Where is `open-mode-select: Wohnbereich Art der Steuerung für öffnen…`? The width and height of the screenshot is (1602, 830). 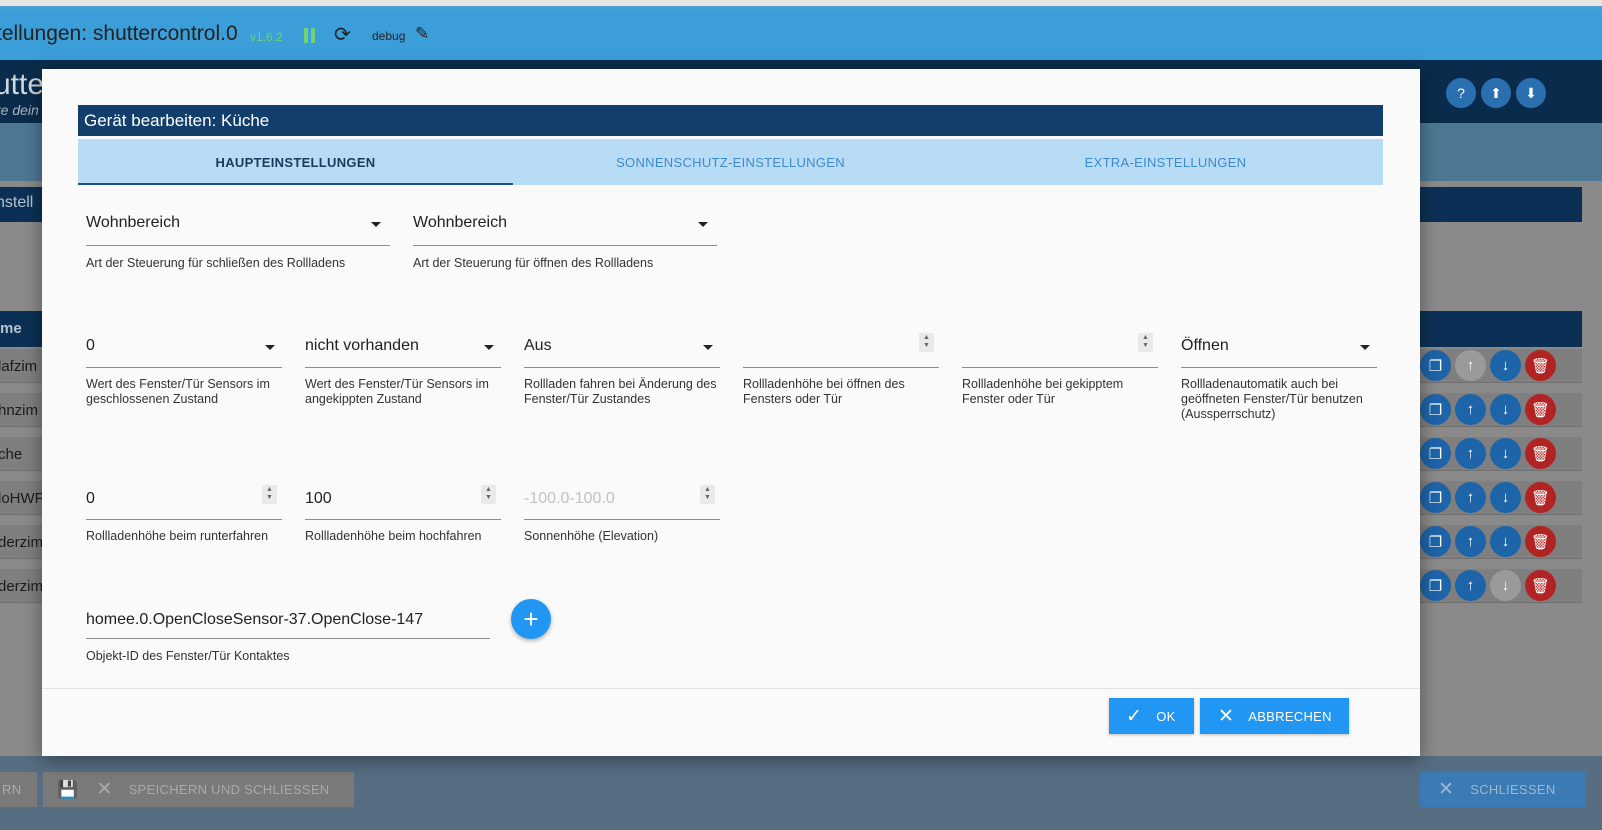
open-mode-select: Wohnbereich Art der Steuerung für öffnen… is located at coordinates (565, 239).